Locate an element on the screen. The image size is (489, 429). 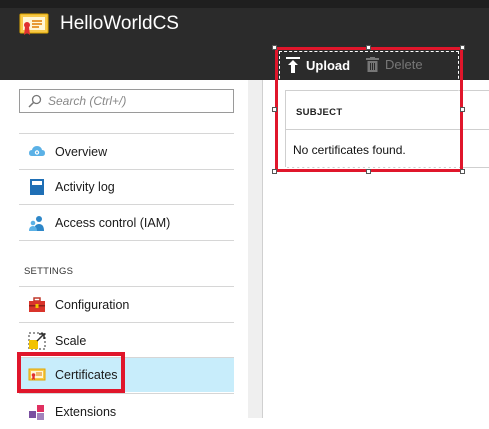
scale-icon is located at coordinates (37, 341).